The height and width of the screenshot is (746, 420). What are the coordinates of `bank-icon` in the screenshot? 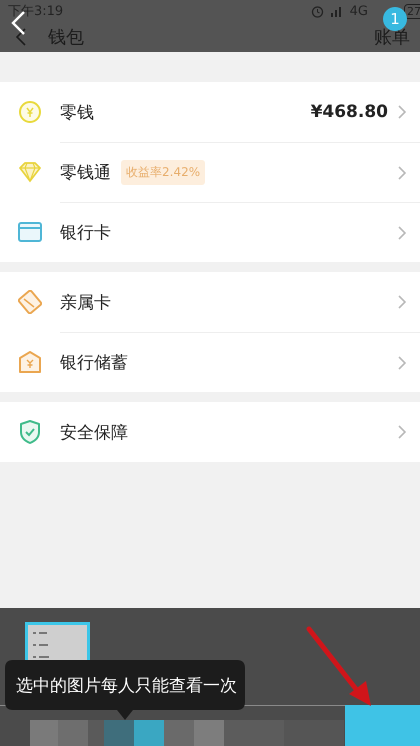 It's located at (30, 362).